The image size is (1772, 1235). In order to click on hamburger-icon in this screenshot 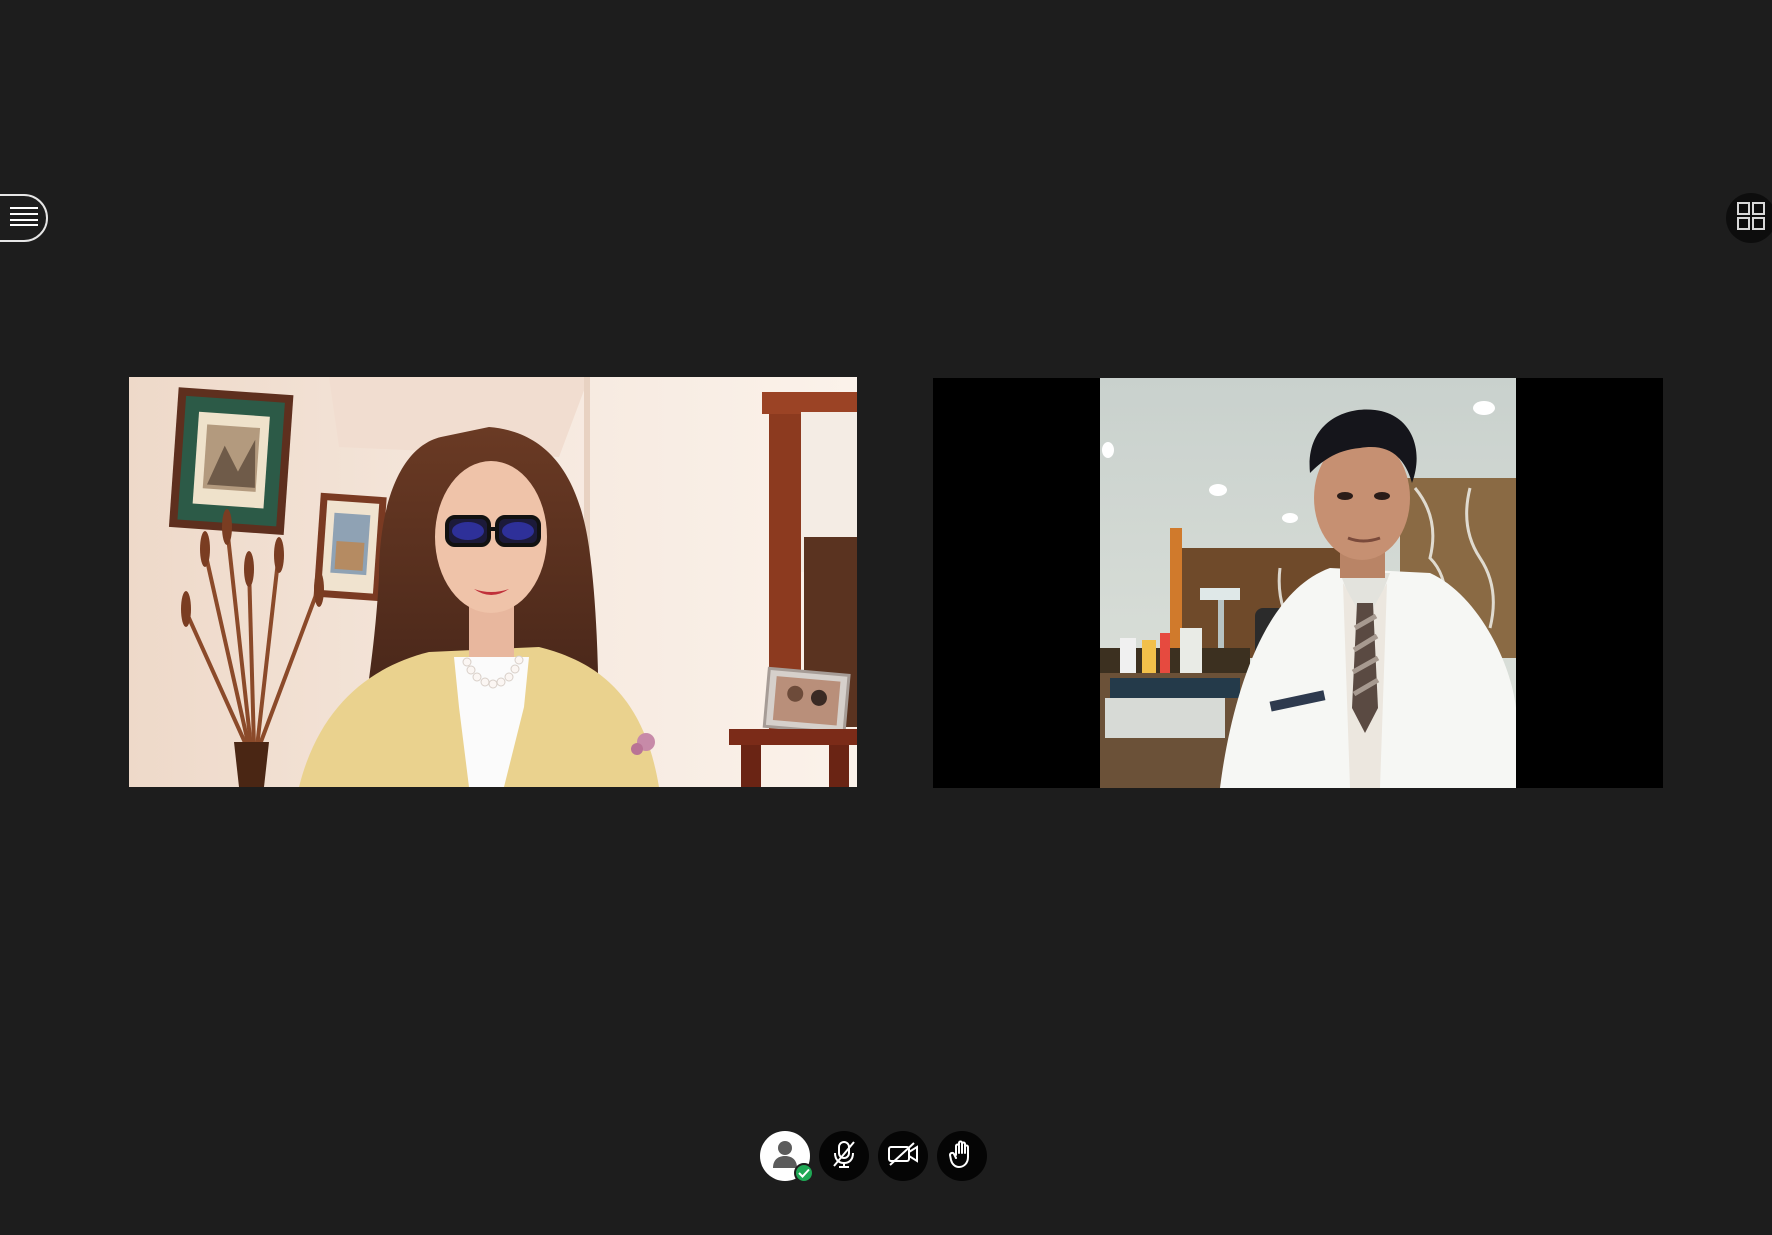, I will do `click(20, 218)`.